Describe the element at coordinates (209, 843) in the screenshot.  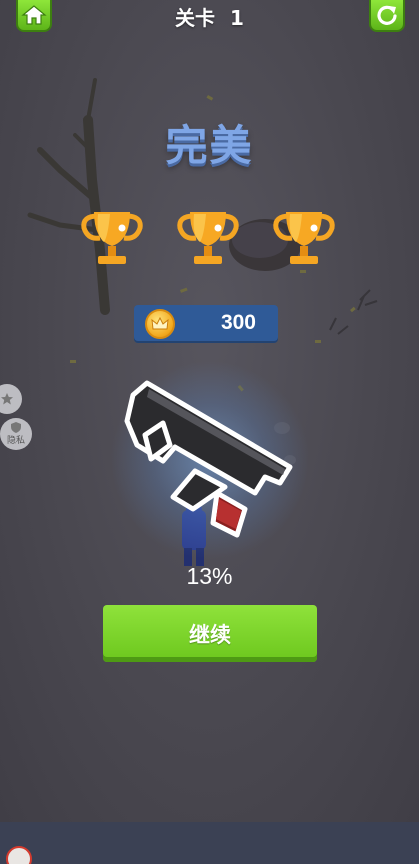
I see `bottom-banner` at that location.